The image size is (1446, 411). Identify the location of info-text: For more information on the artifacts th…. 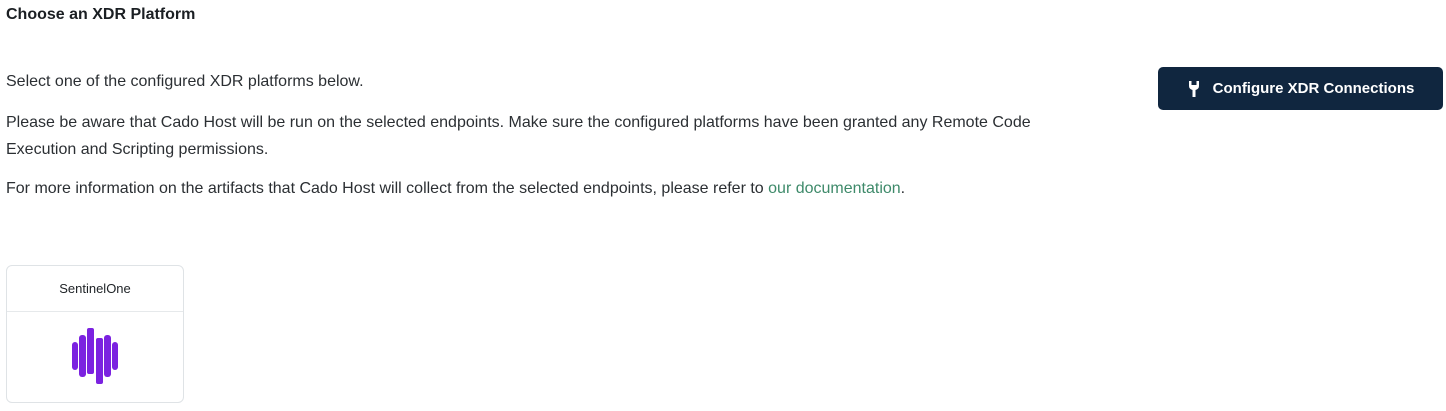
(551, 188).